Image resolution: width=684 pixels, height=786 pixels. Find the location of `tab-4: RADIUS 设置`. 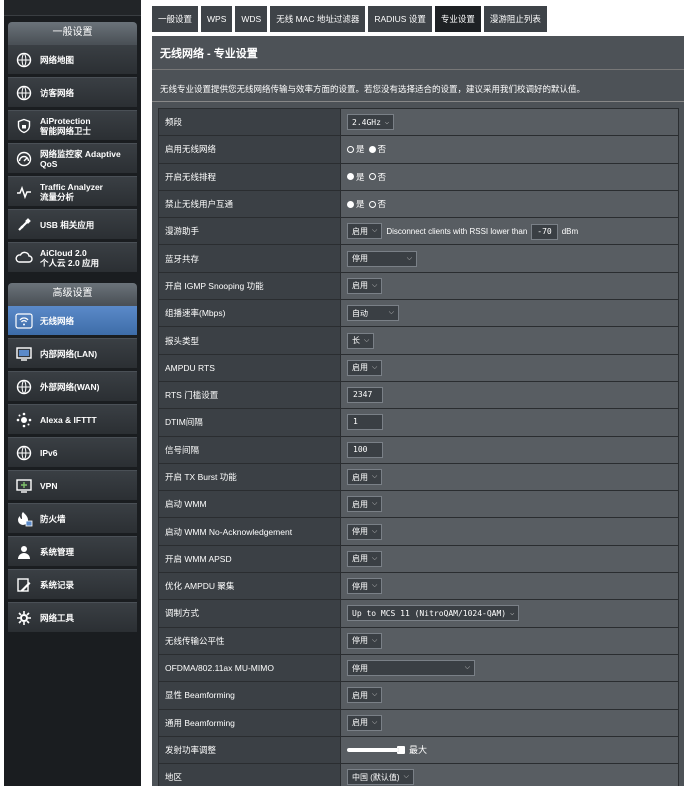

tab-4: RADIUS 设置 is located at coordinates (400, 19).